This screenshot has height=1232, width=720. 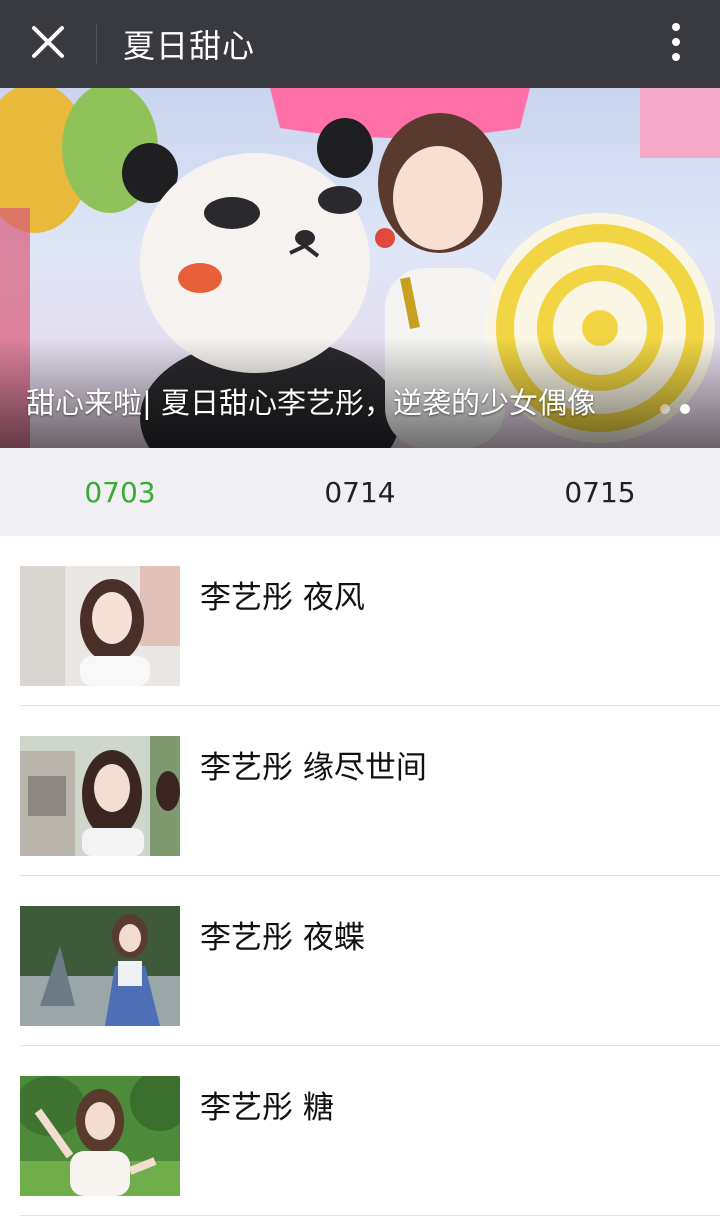 I want to click on item-title: 李艺彤 夜蝶, so click(x=282, y=938).